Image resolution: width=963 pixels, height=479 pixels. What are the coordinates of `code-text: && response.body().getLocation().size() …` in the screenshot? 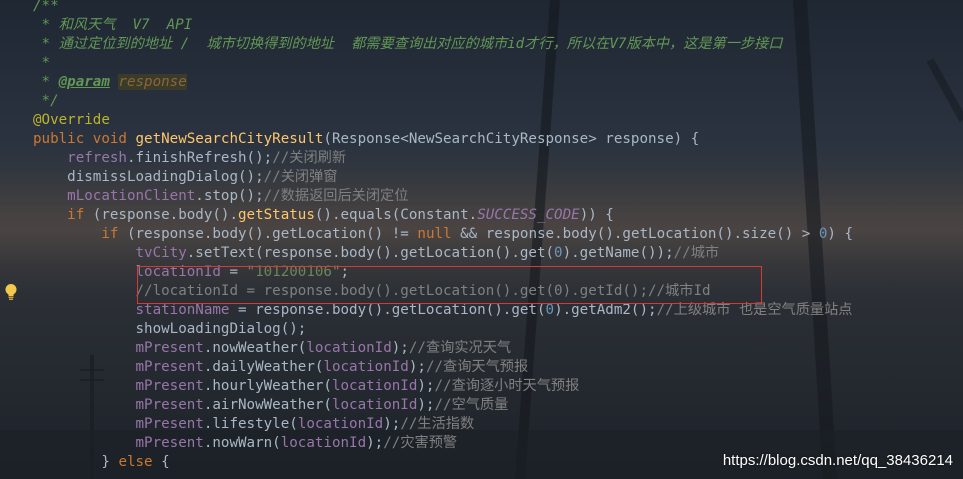 It's located at (635, 234).